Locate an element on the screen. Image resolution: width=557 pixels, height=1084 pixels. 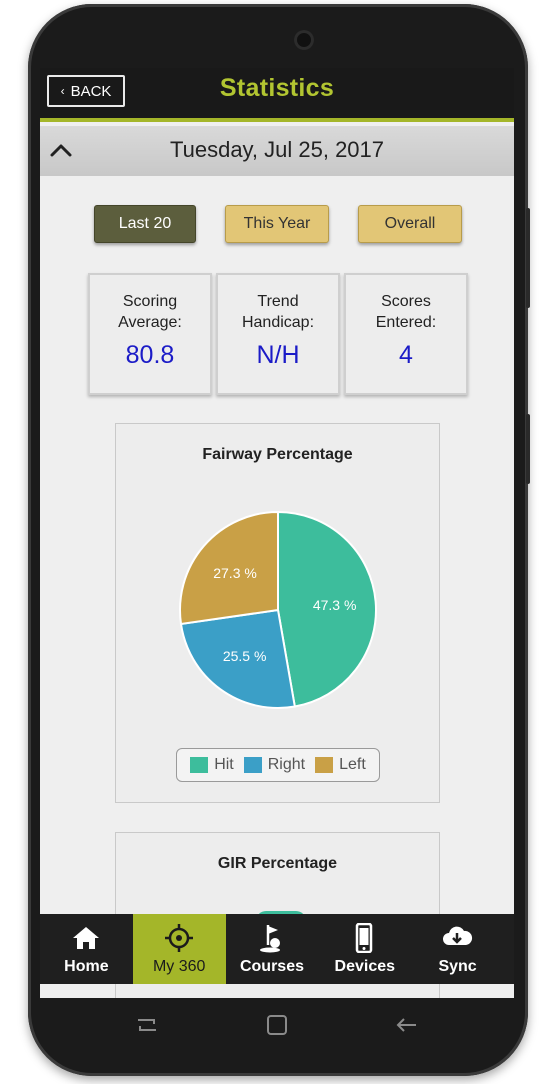
crosshair-icon is located at coordinates (178, 938).